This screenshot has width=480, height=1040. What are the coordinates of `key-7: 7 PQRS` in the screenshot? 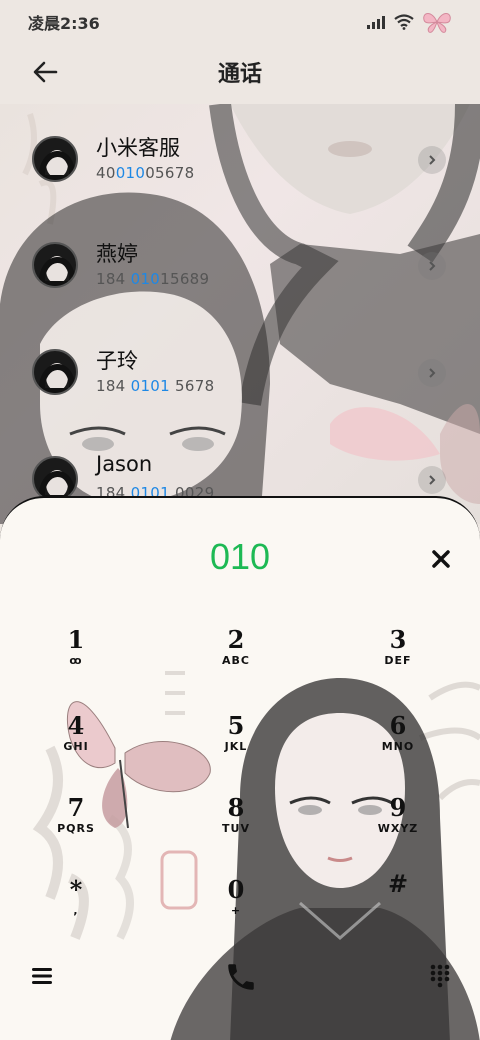 It's located at (76, 824).